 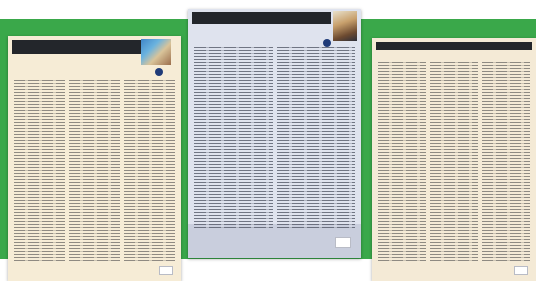 What do you see at coordinates (159, 72) in the screenshot?
I see `logo-icon` at bounding box center [159, 72].